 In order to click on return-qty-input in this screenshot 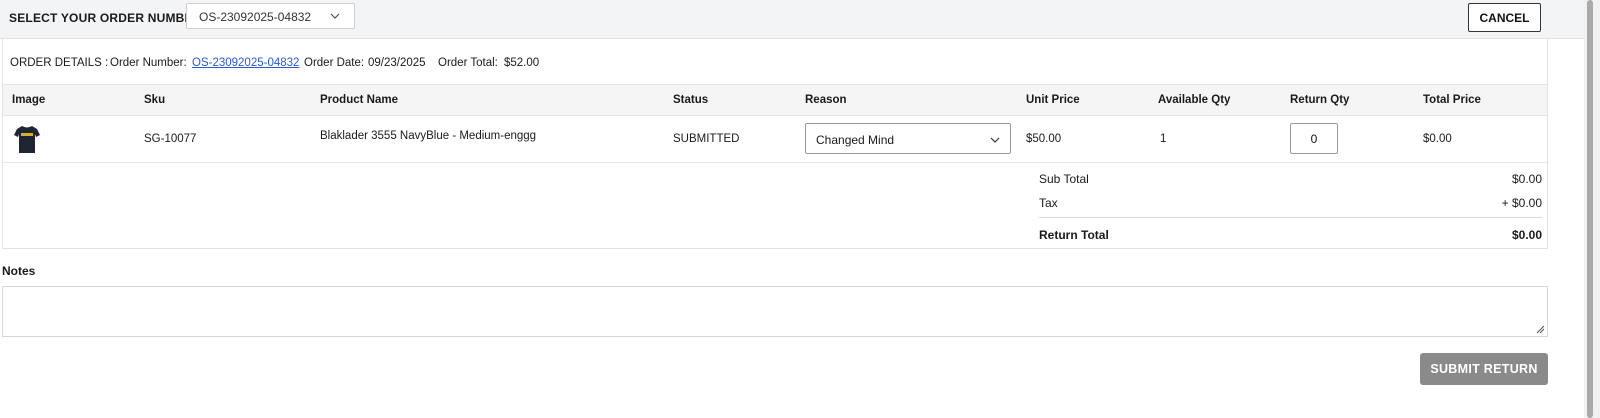, I will do `click(1314, 138)`.